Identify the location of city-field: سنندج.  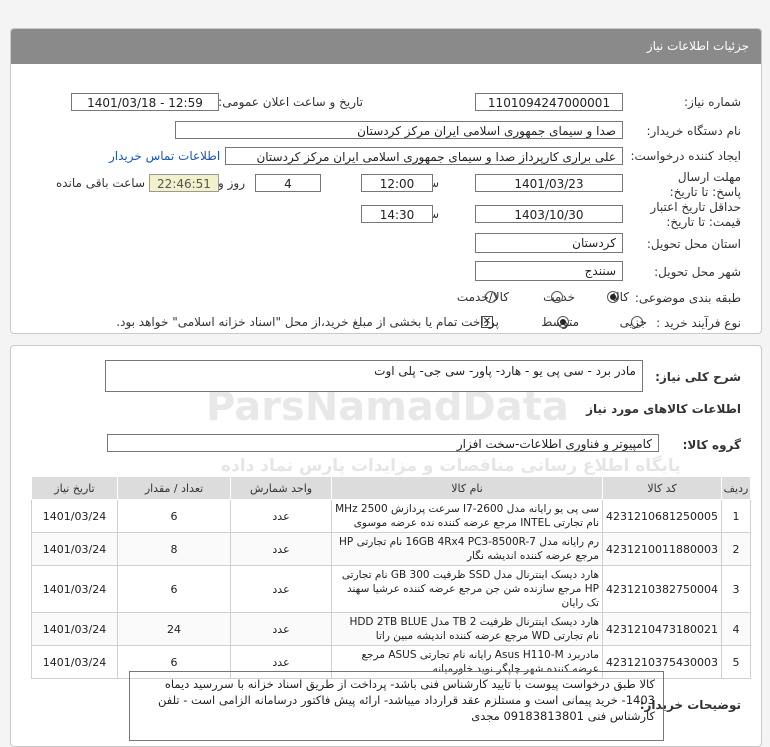
(549, 271).